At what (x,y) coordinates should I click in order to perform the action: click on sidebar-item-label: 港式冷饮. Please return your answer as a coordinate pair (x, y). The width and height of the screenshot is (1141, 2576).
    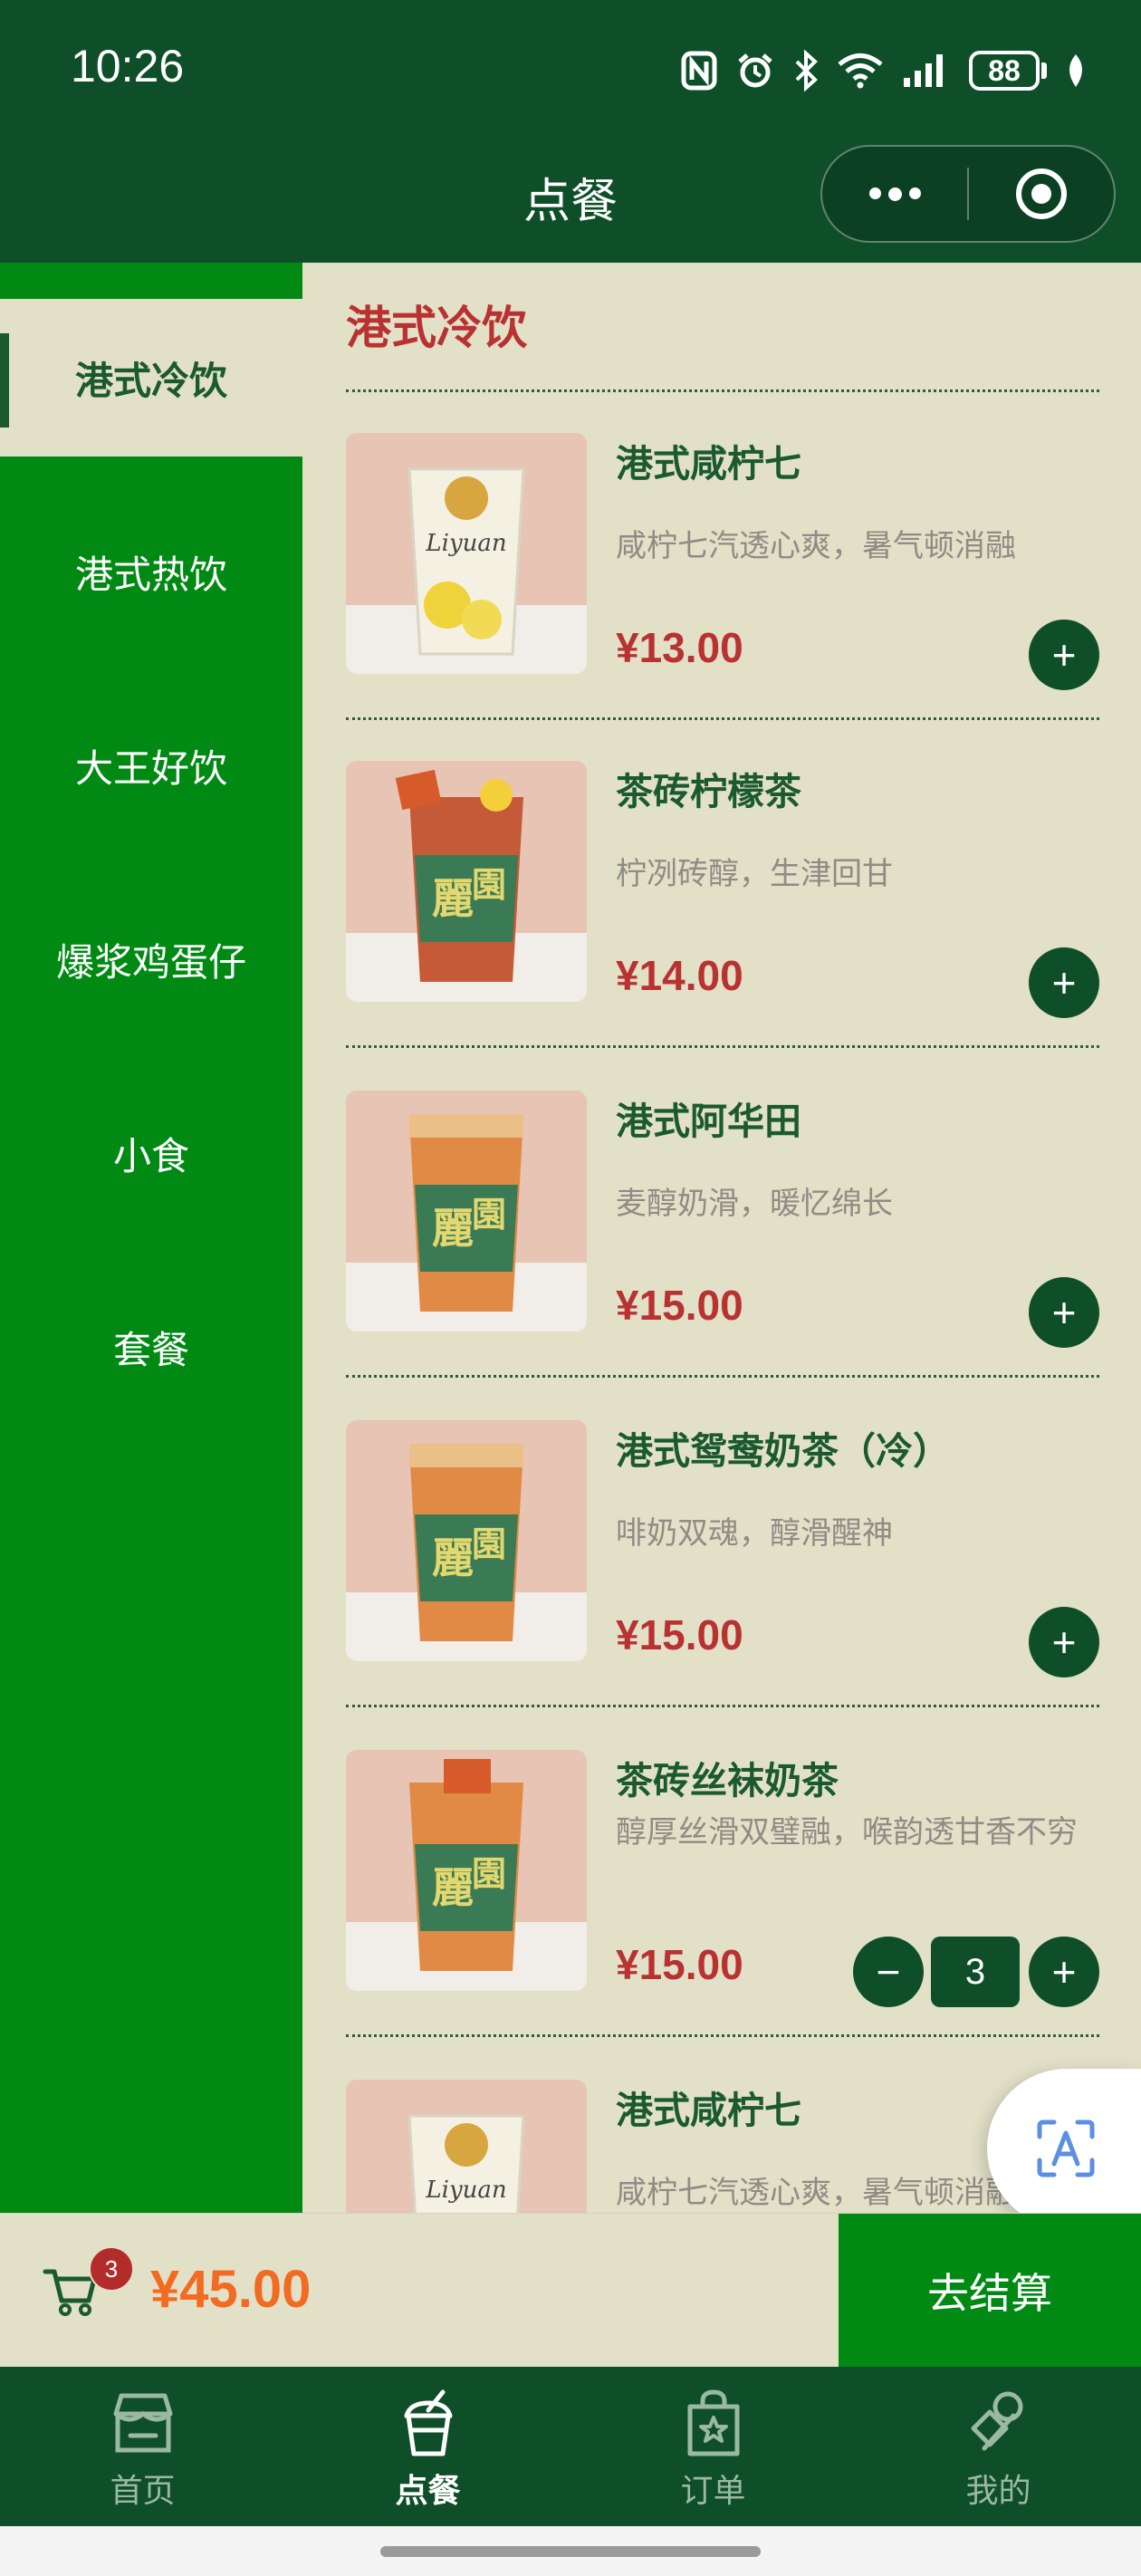
    Looking at the image, I should click on (150, 380).